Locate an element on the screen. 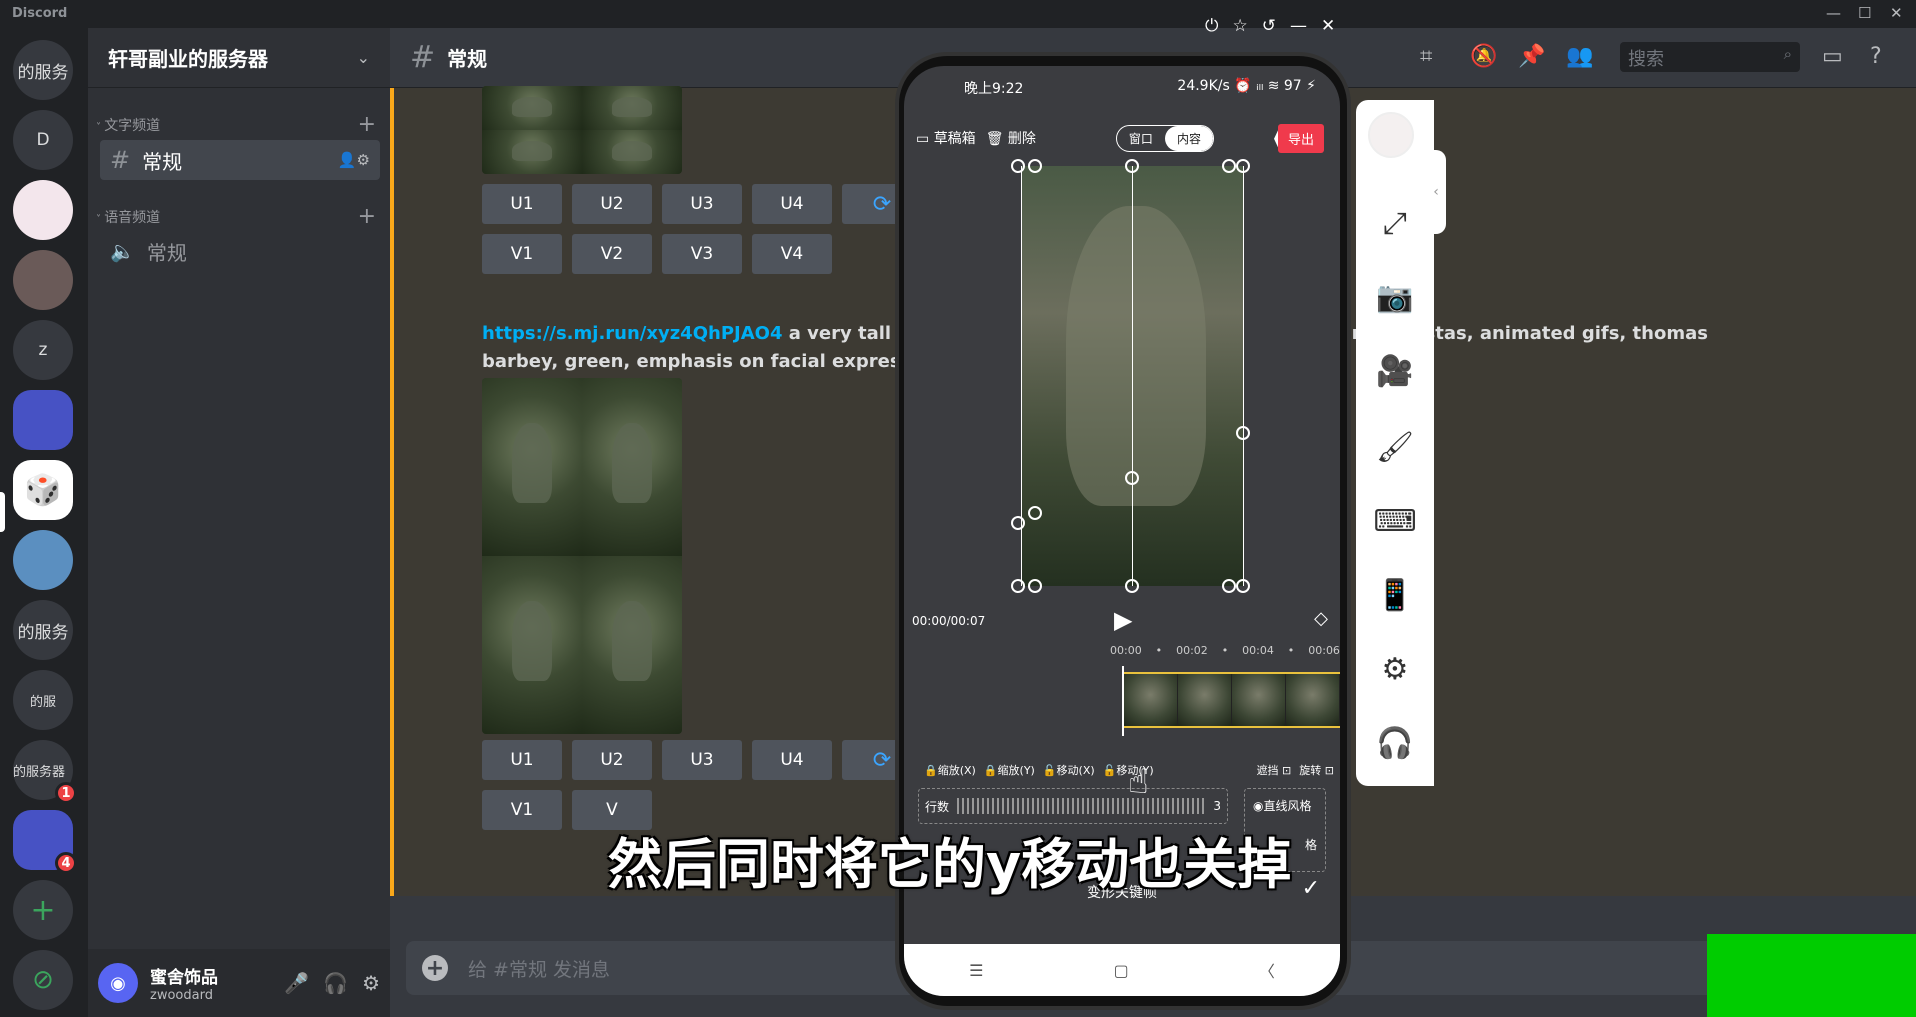  member-list-icon: 👥 is located at coordinates (1579, 56).